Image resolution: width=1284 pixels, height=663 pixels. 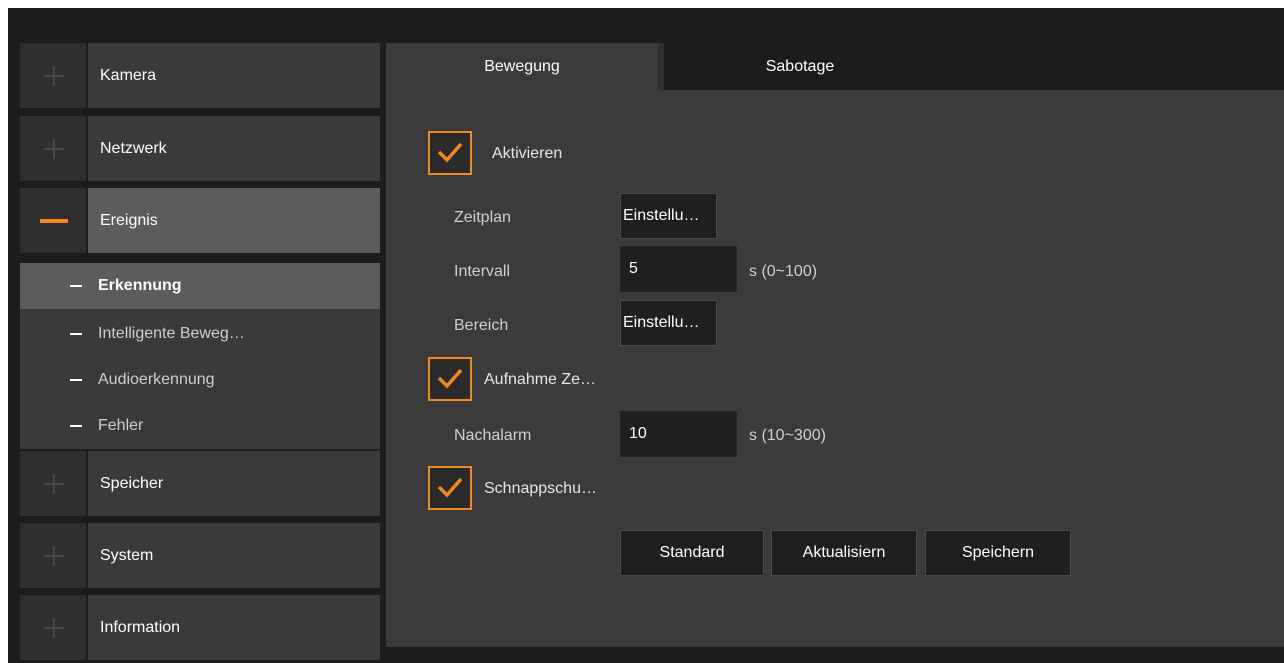 I want to click on interval-unit: s (0~100), so click(x=783, y=271).